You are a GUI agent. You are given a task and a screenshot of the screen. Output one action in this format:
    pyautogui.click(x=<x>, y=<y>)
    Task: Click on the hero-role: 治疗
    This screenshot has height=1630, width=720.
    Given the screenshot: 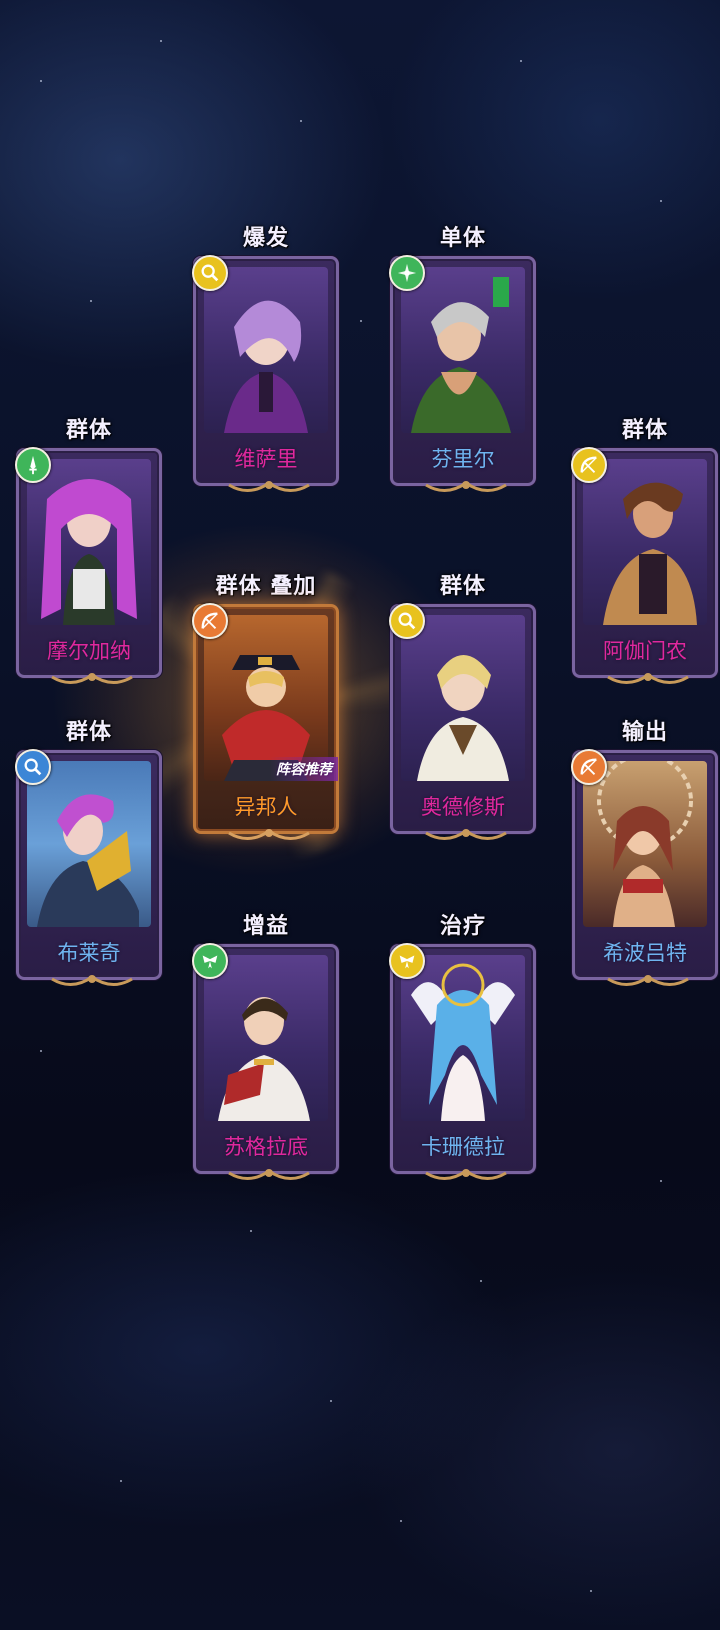 What is the action you would take?
    pyautogui.click(x=462, y=926)
    